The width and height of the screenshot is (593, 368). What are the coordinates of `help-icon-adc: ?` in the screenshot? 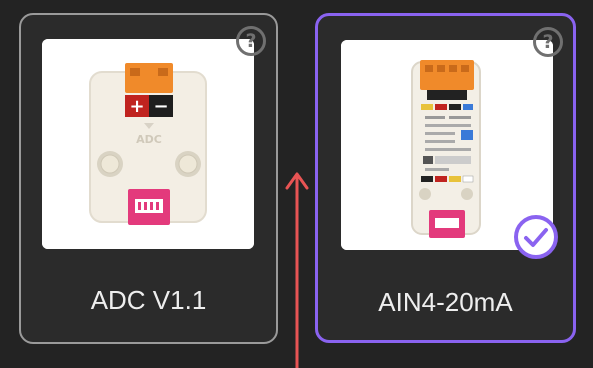 It's located at (251, 41).